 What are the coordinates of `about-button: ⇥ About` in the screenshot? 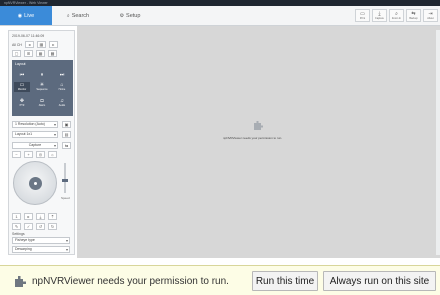 It's located at (430, 15).